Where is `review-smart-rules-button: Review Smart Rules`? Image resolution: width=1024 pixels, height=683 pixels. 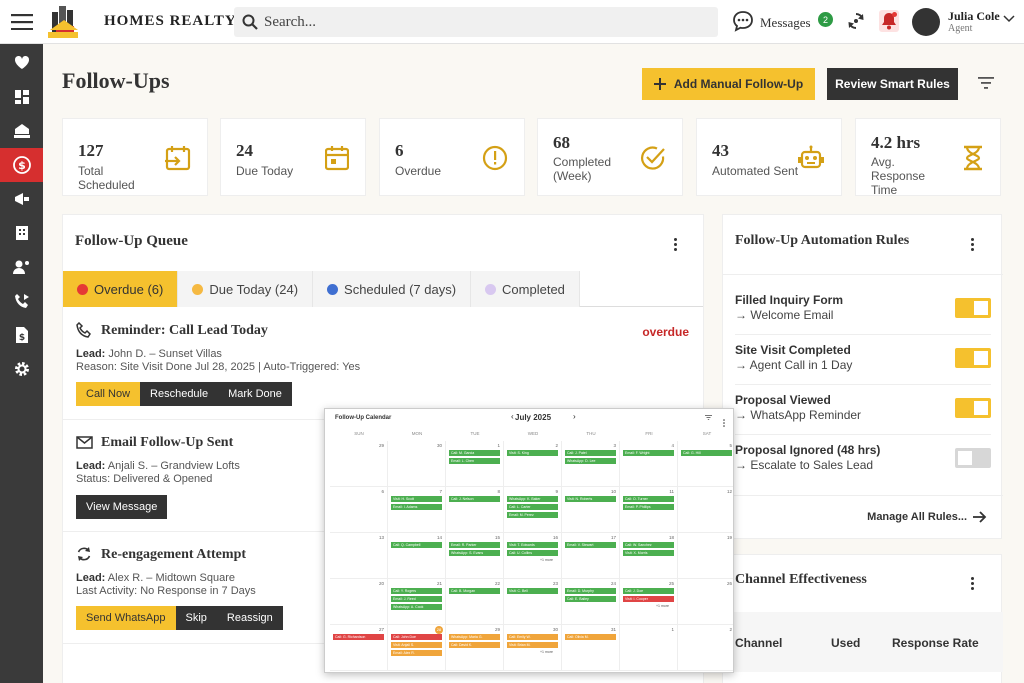 review-smart-rules-button: Review Smart Rules is located at coordinates (892, 84).